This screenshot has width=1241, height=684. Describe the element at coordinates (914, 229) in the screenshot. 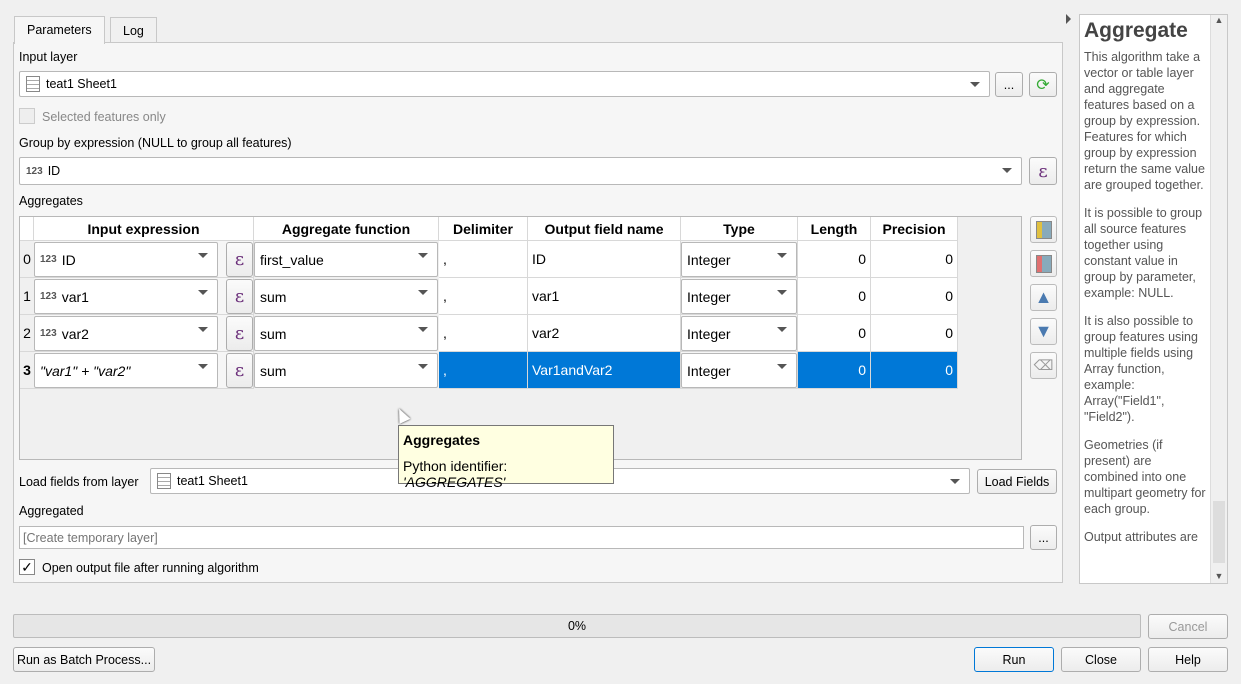

I see `column-header: Precision` at that location.